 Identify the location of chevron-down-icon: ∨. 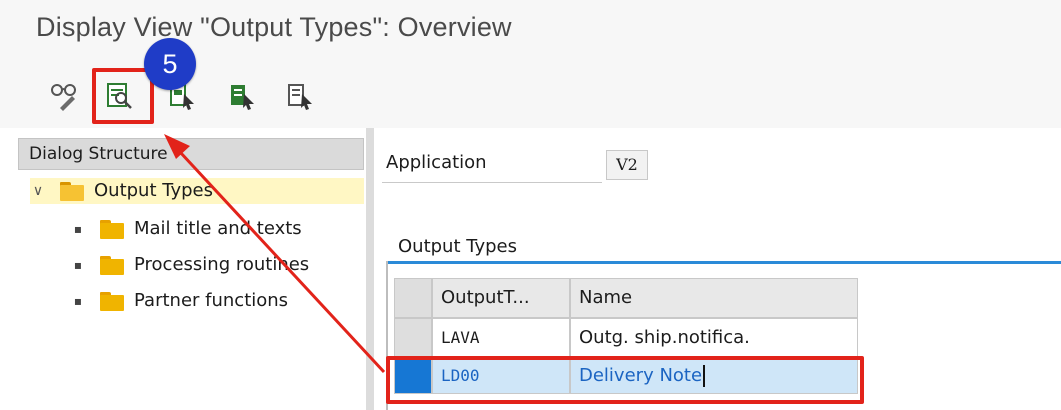
(38, 191).